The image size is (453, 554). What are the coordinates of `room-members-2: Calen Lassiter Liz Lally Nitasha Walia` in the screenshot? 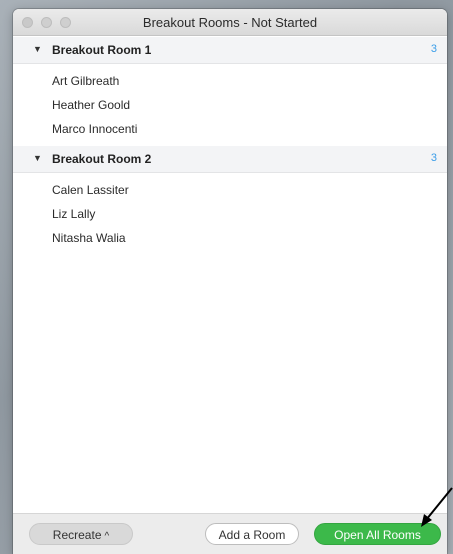 It's located at (230, 214).